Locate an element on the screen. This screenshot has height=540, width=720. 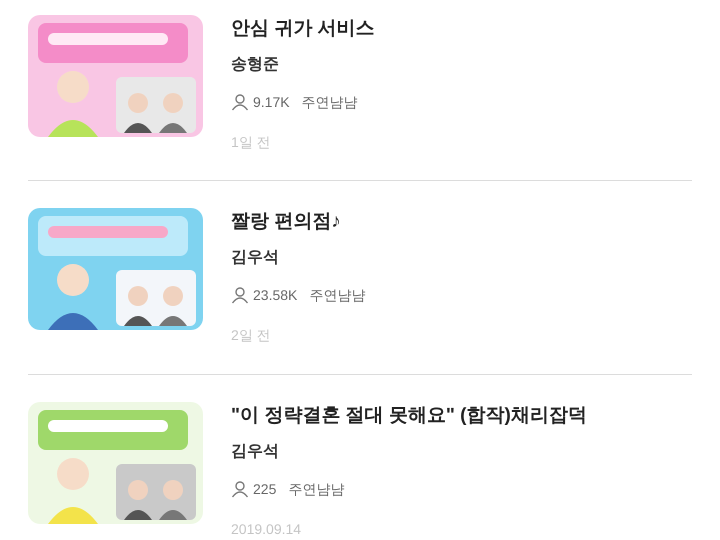
item-title: "이 정략결혼 절대 못해요" (합작)채리잡덕 is located at coordinates (409, 416).